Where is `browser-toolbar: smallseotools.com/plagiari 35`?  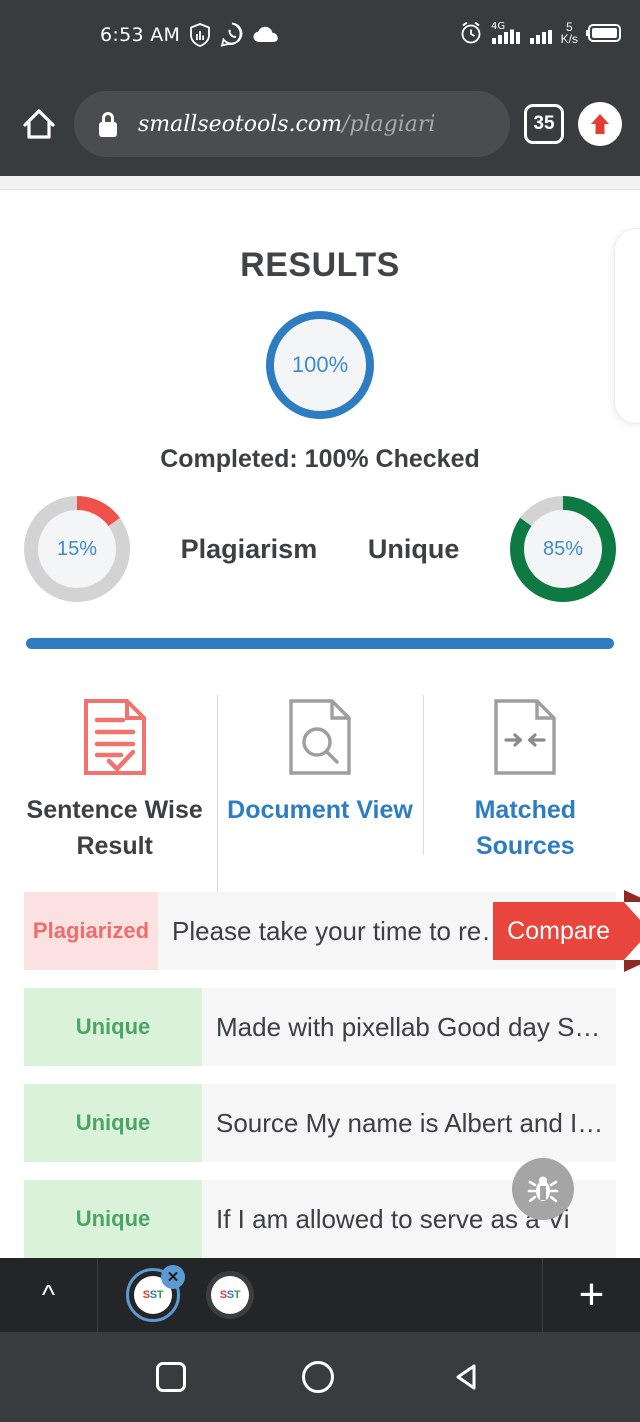
browser-toolbar: smallseotools.com/plagiari 35 is located at coordinates (320, 124).